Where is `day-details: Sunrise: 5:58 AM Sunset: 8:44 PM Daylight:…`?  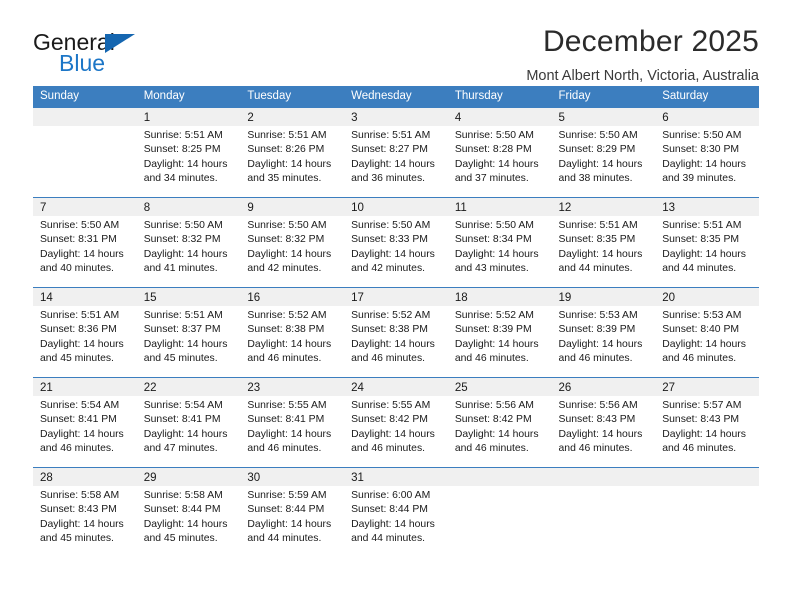
day-details: Sunrise: 5:58 AM Sunset: 8:44 PM Daylight:… is located at coordinates (189, 516).